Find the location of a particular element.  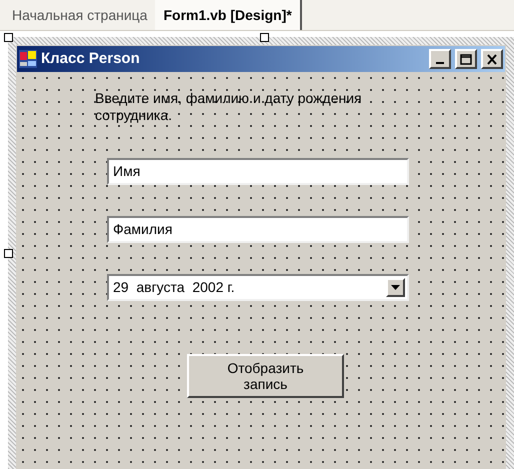

close-icon is located at coordinates (492, 59).